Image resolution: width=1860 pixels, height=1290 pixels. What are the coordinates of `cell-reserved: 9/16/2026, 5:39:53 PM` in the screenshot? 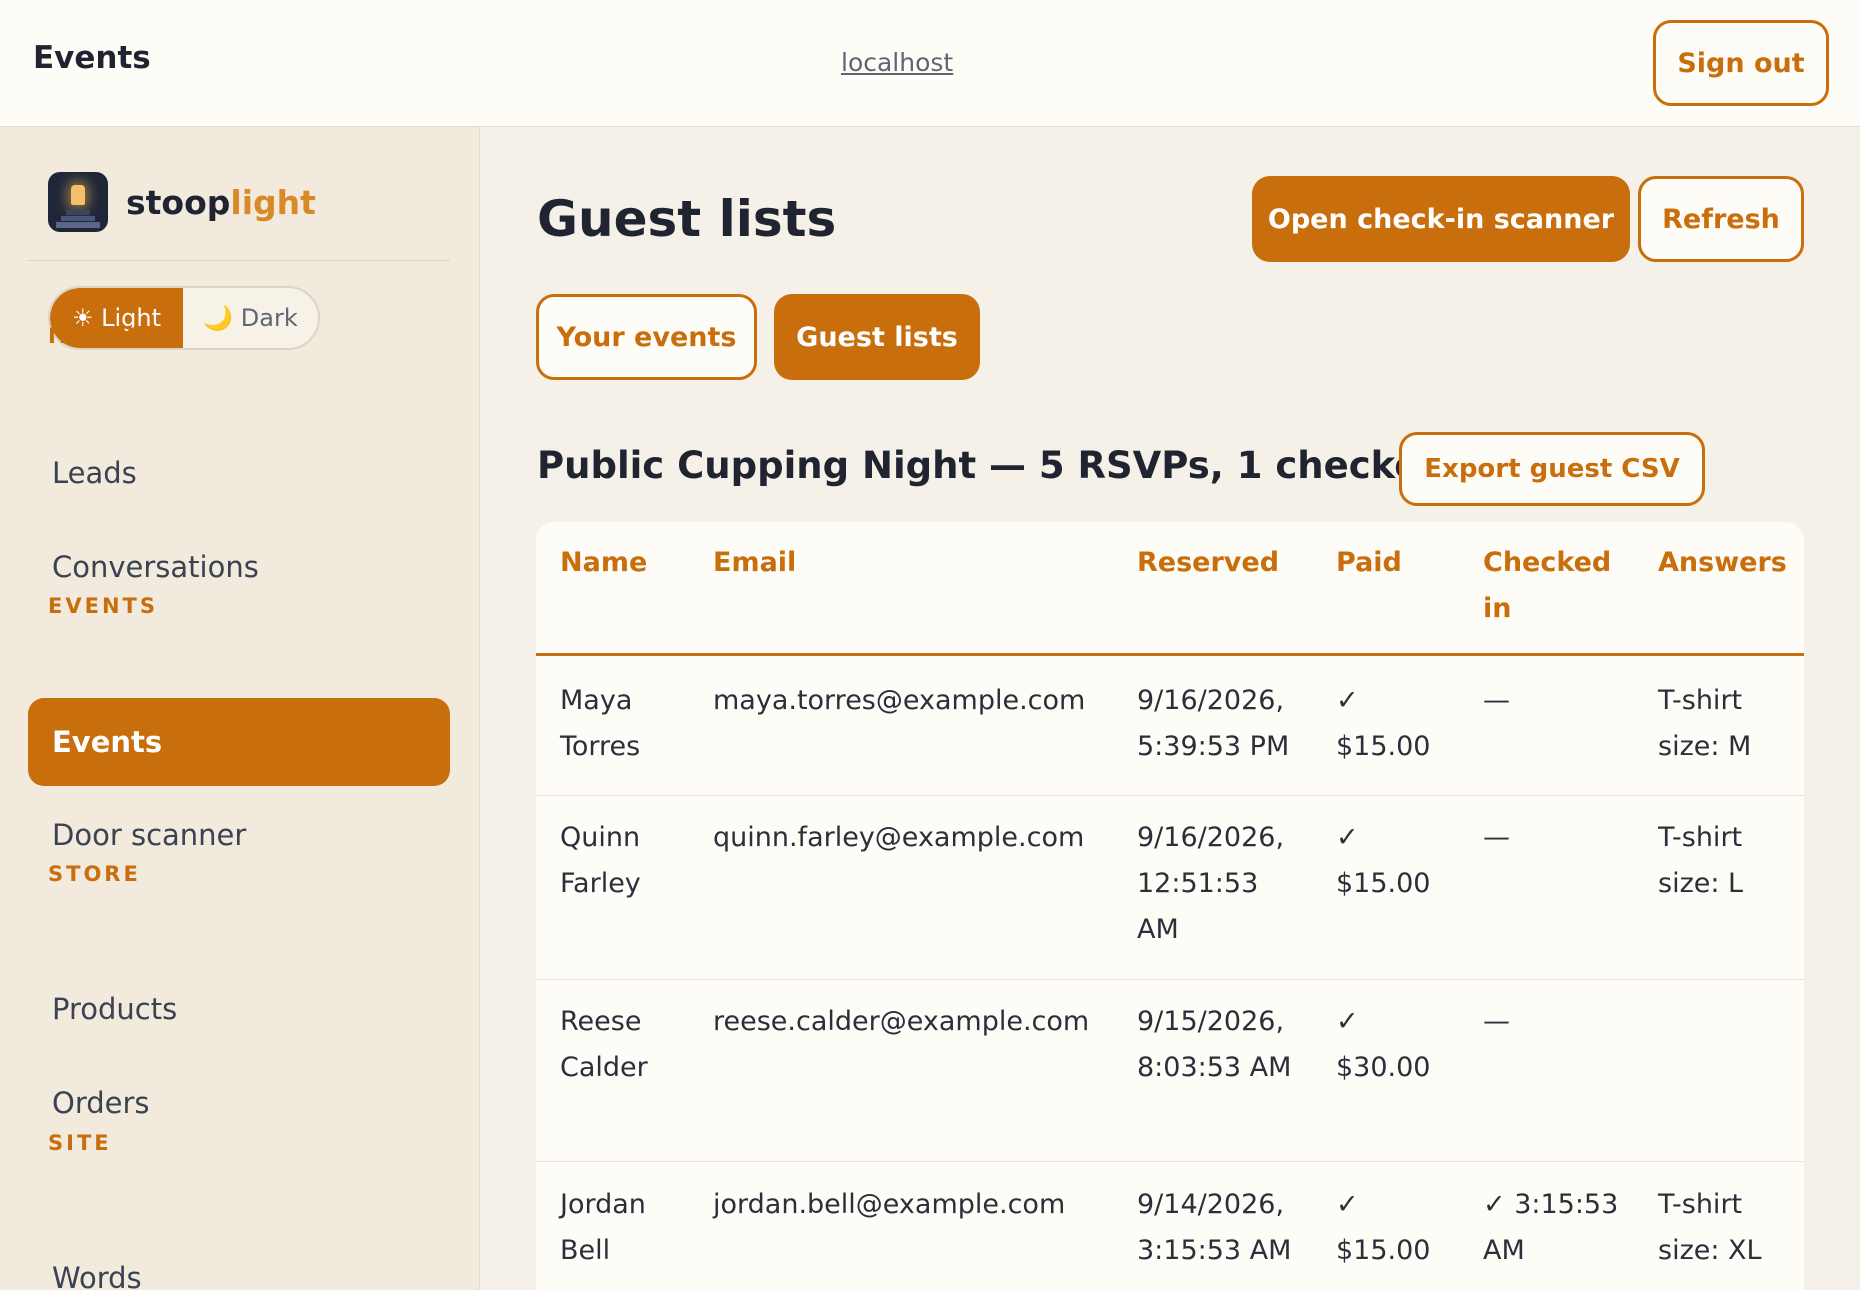 It's located at (1213, 723).